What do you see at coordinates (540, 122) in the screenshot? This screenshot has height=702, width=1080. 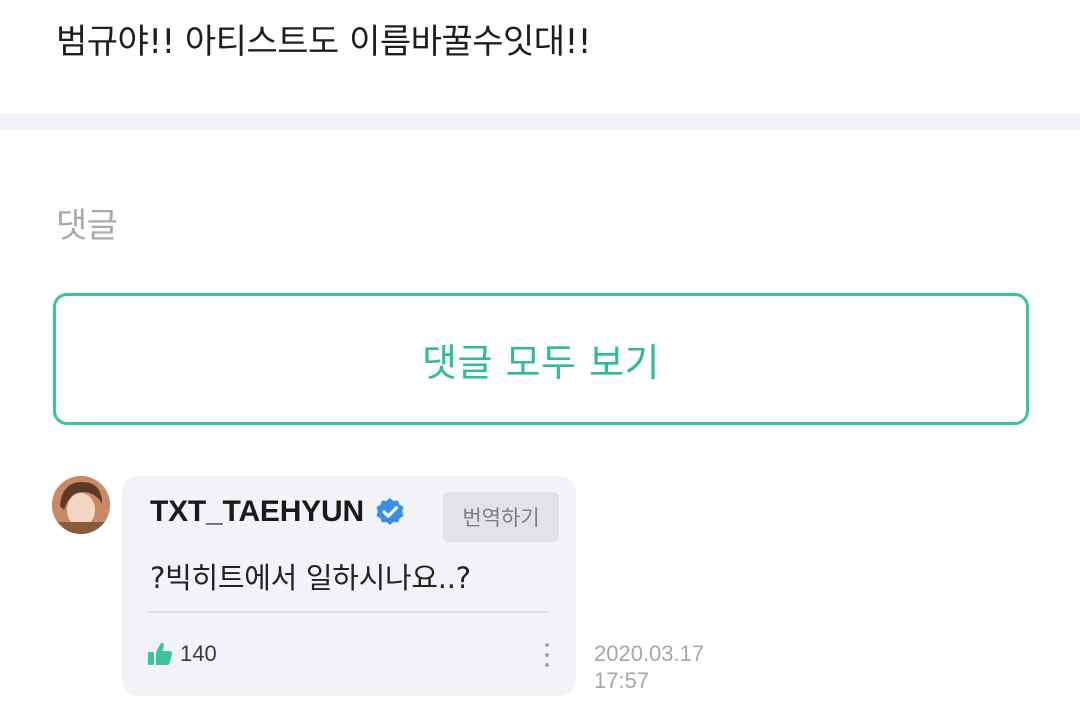 I see `section-divider` at bounding box center [540, 122].